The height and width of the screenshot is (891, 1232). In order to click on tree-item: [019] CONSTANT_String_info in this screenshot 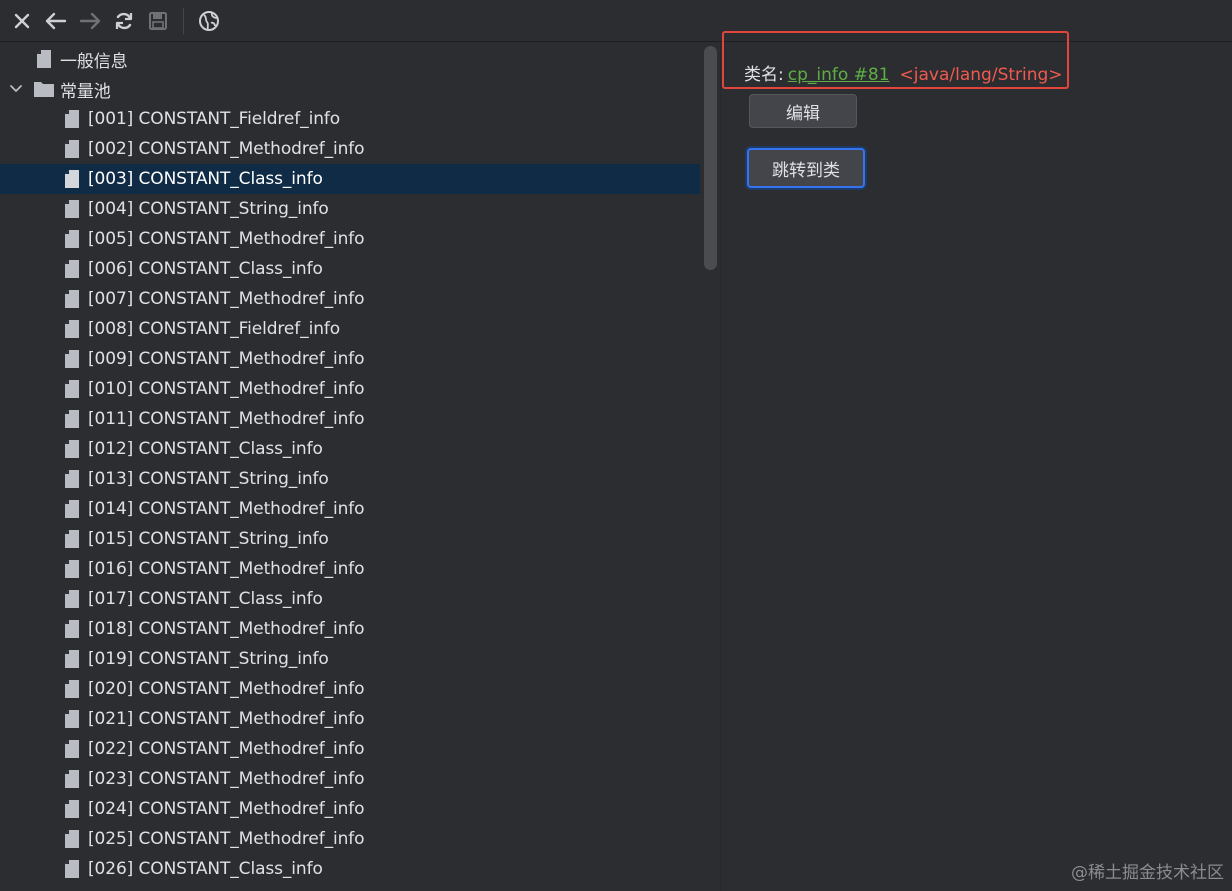, I will do `click(350, 659)`.